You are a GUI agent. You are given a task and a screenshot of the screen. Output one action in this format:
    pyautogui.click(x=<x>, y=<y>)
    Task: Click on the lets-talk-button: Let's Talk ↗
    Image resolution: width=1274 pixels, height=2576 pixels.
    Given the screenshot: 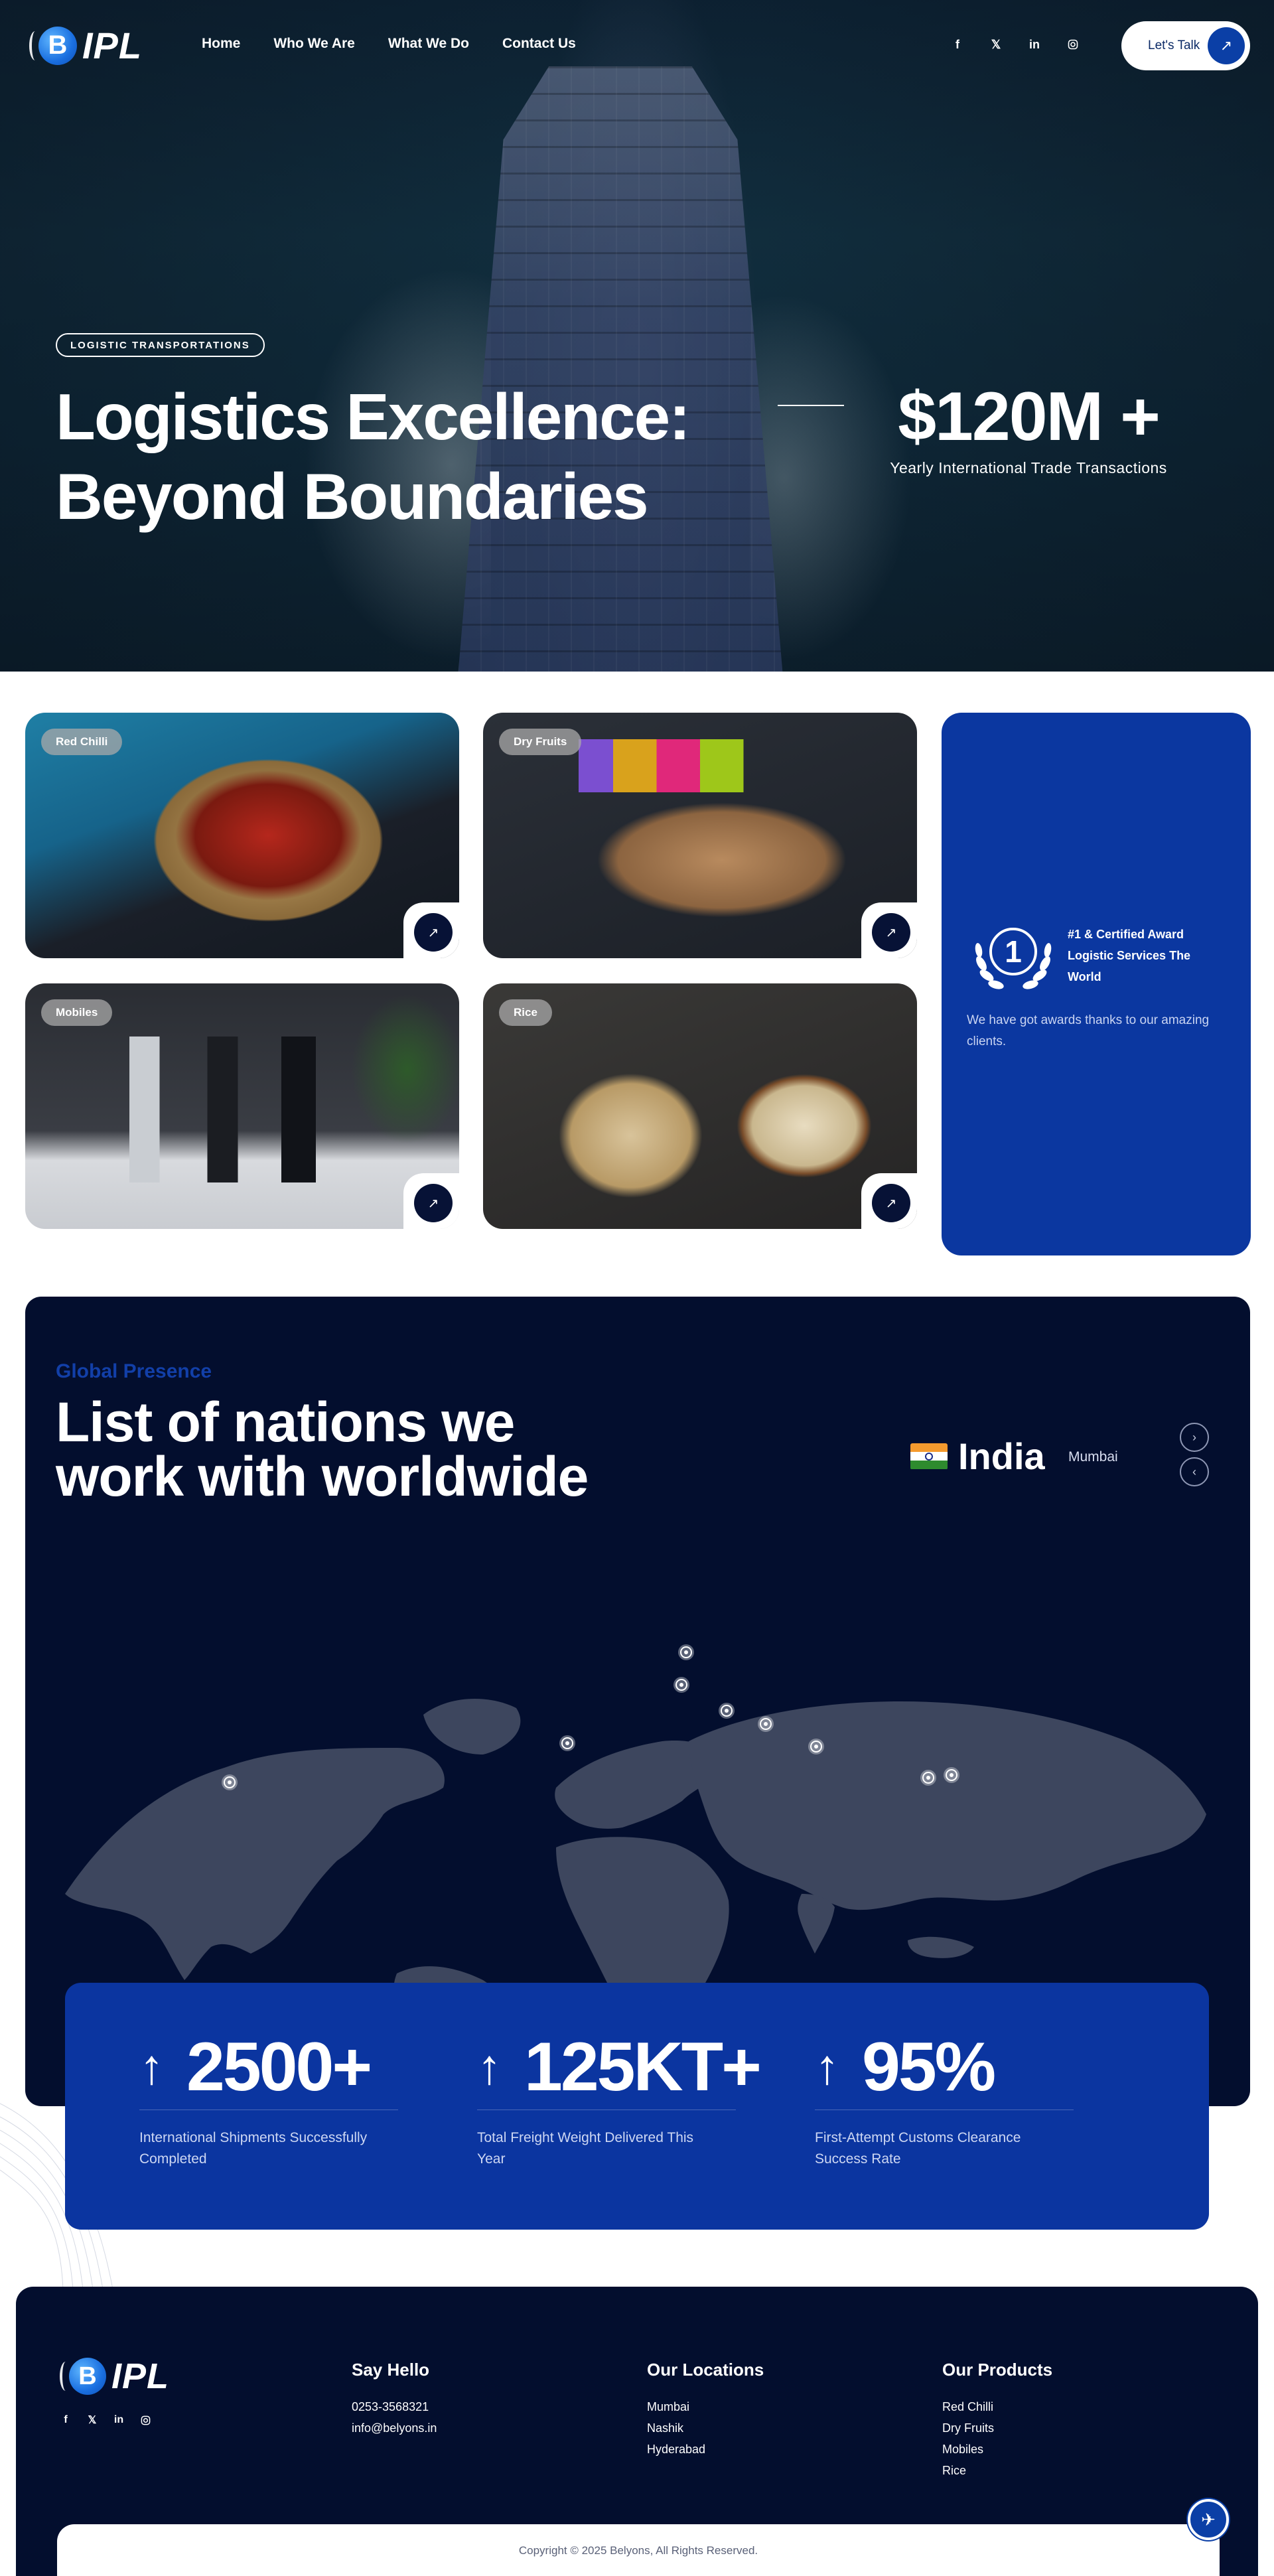 What is the action you would take?
    pyautogui.click(x=1185, y=46)
    